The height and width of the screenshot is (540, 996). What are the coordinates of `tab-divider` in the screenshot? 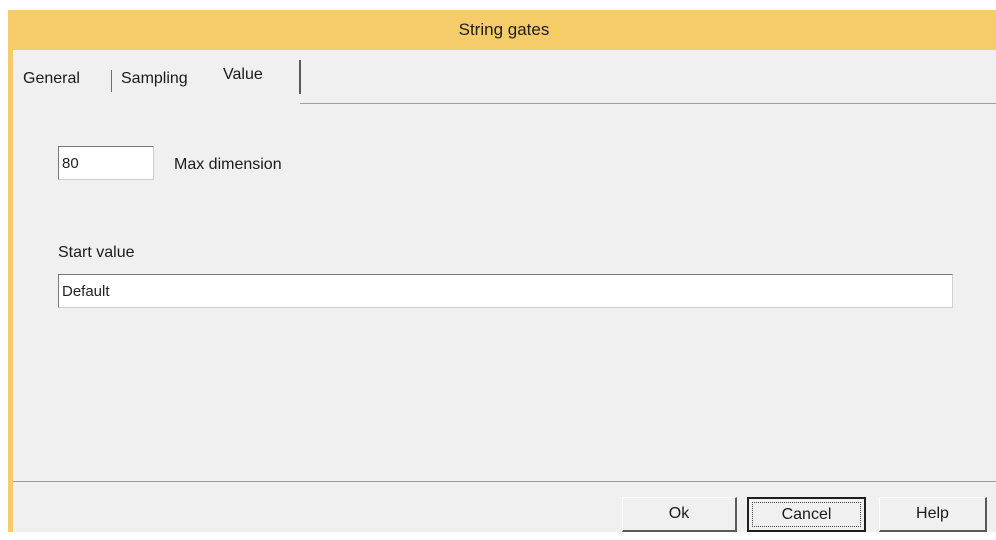 It's located at (111, 81).